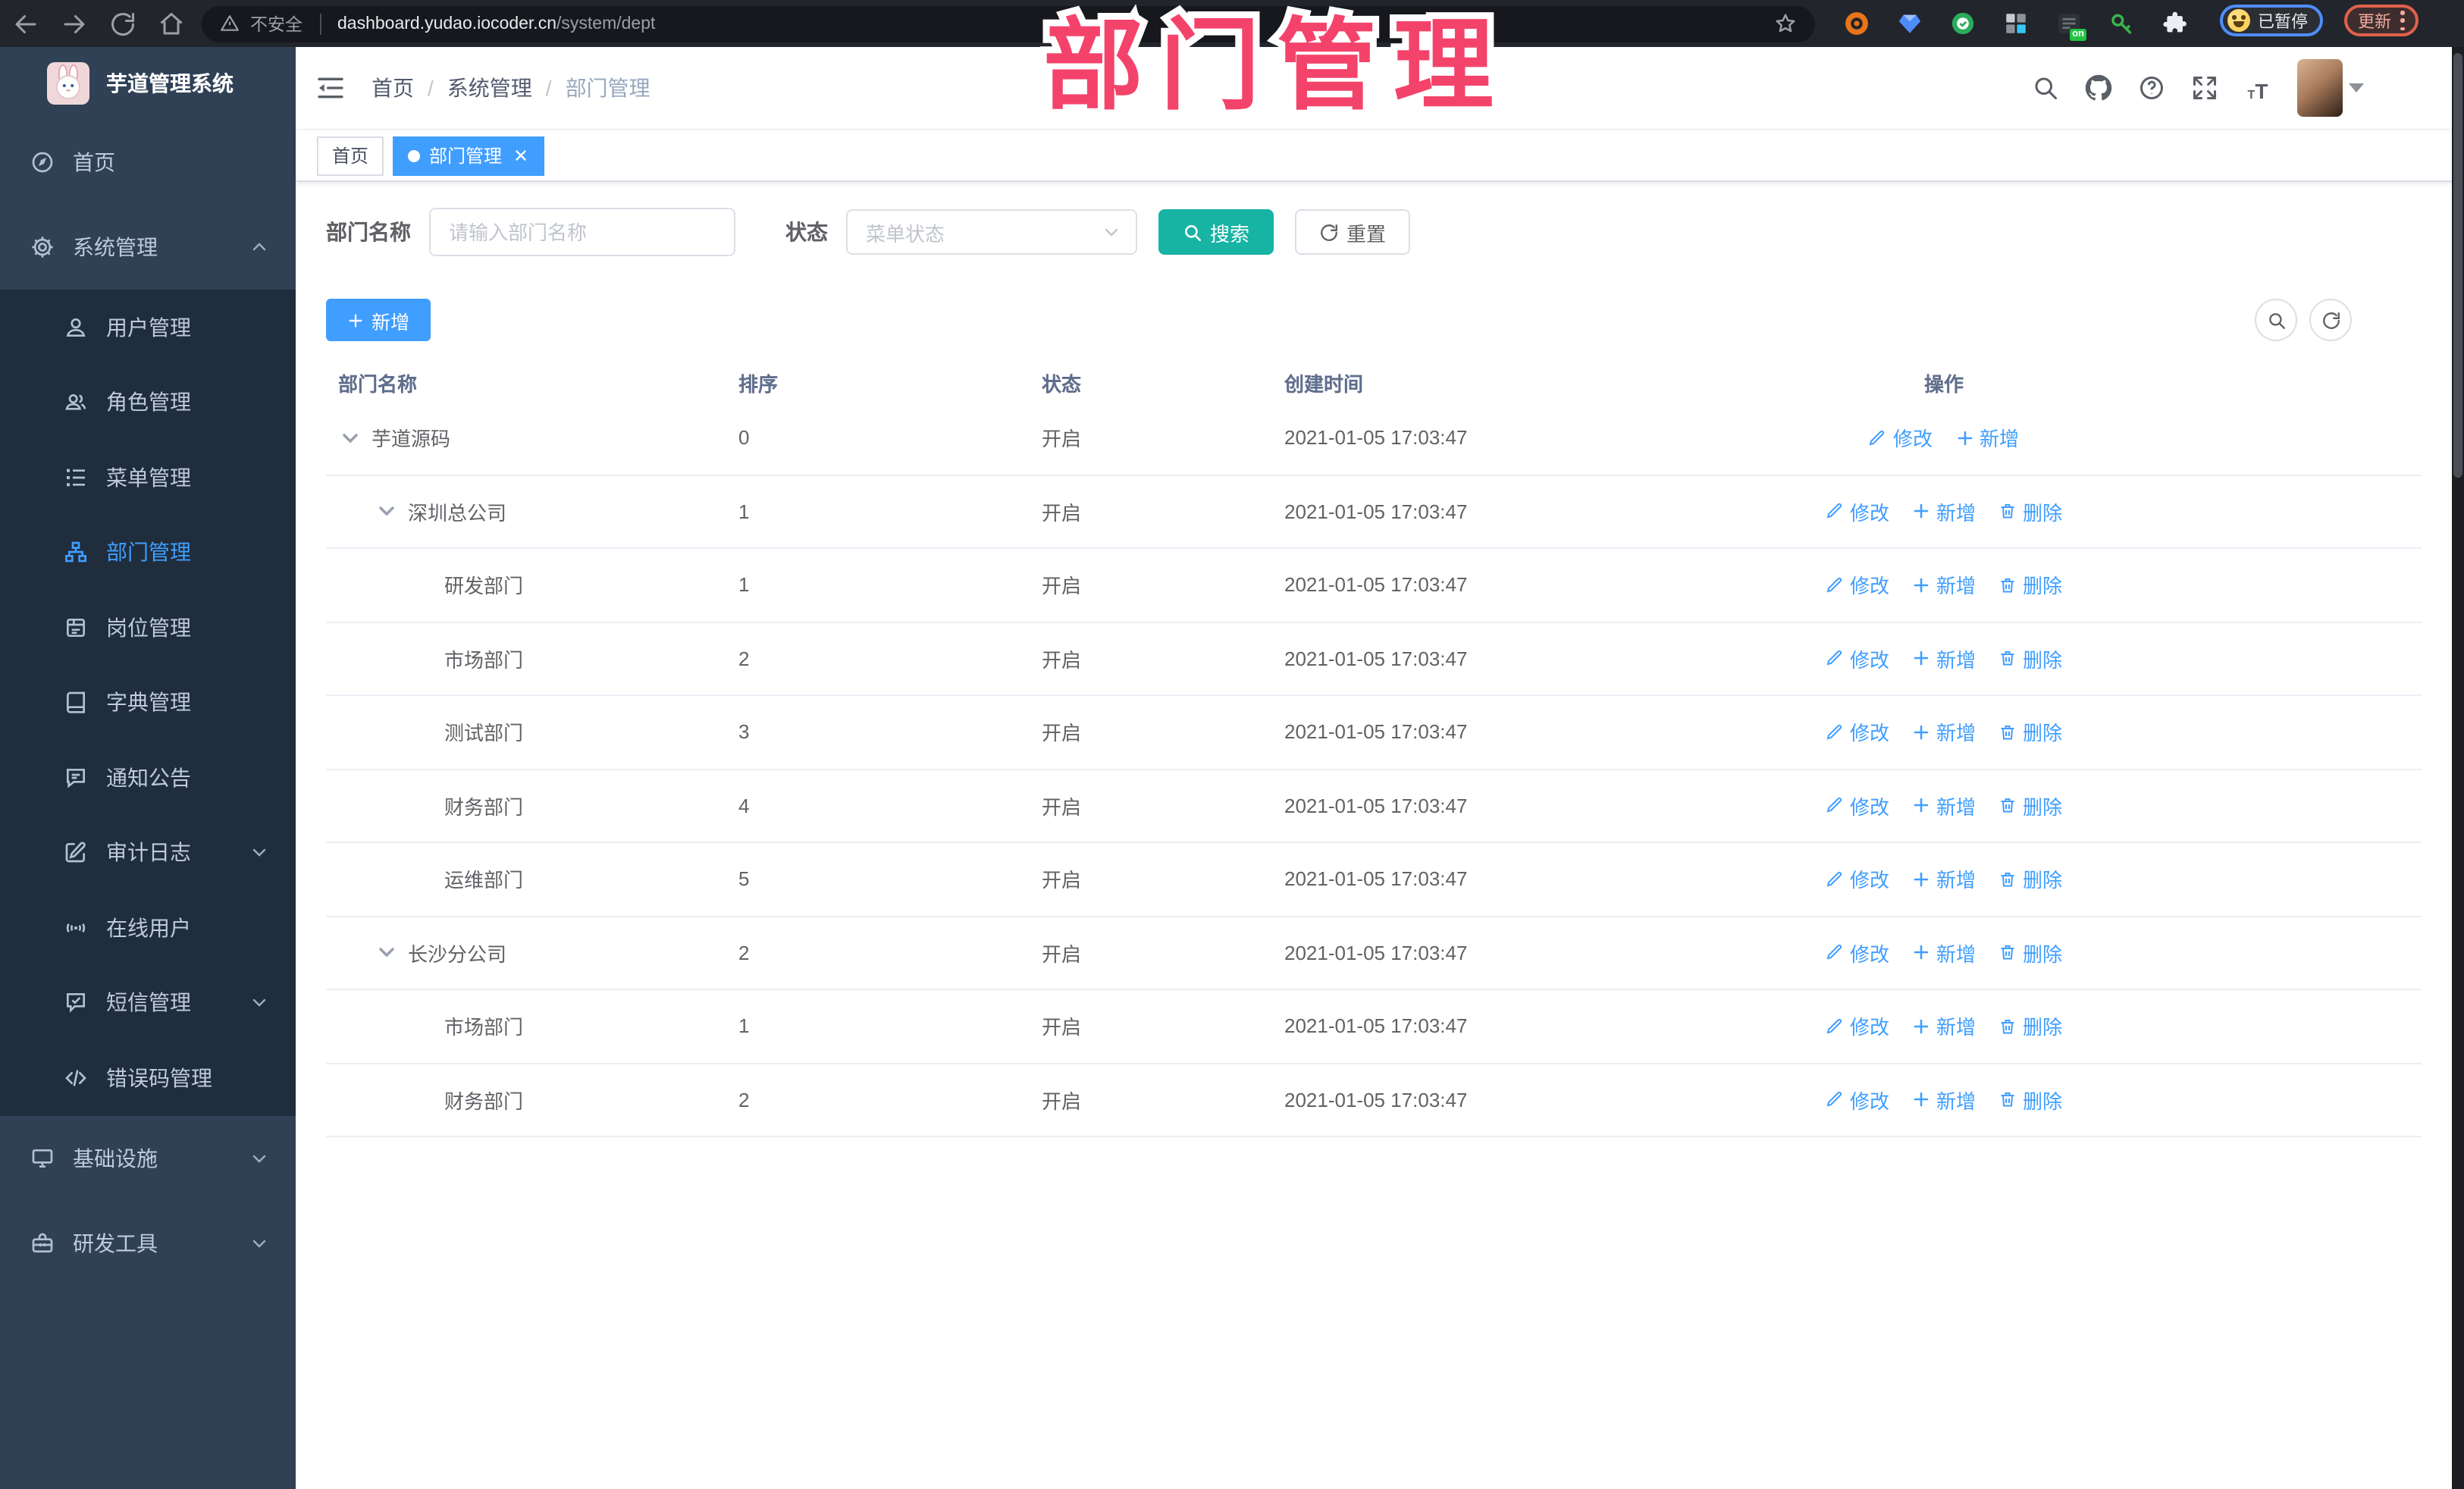 The image size is (2464, 1489). I want to click on app-logo: 芋道管理系统, so click(148, 83).